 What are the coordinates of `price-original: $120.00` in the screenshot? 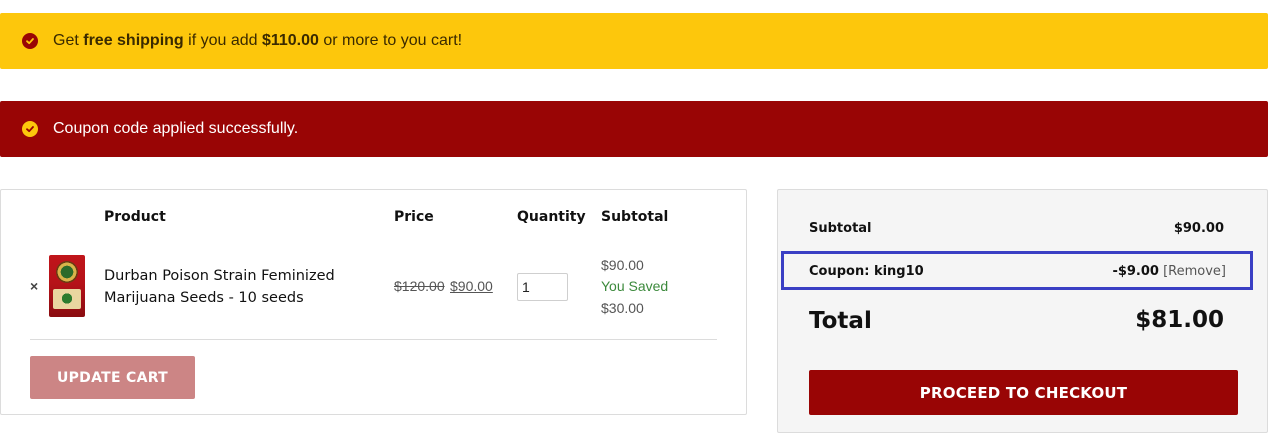 It's located at (419, 286).